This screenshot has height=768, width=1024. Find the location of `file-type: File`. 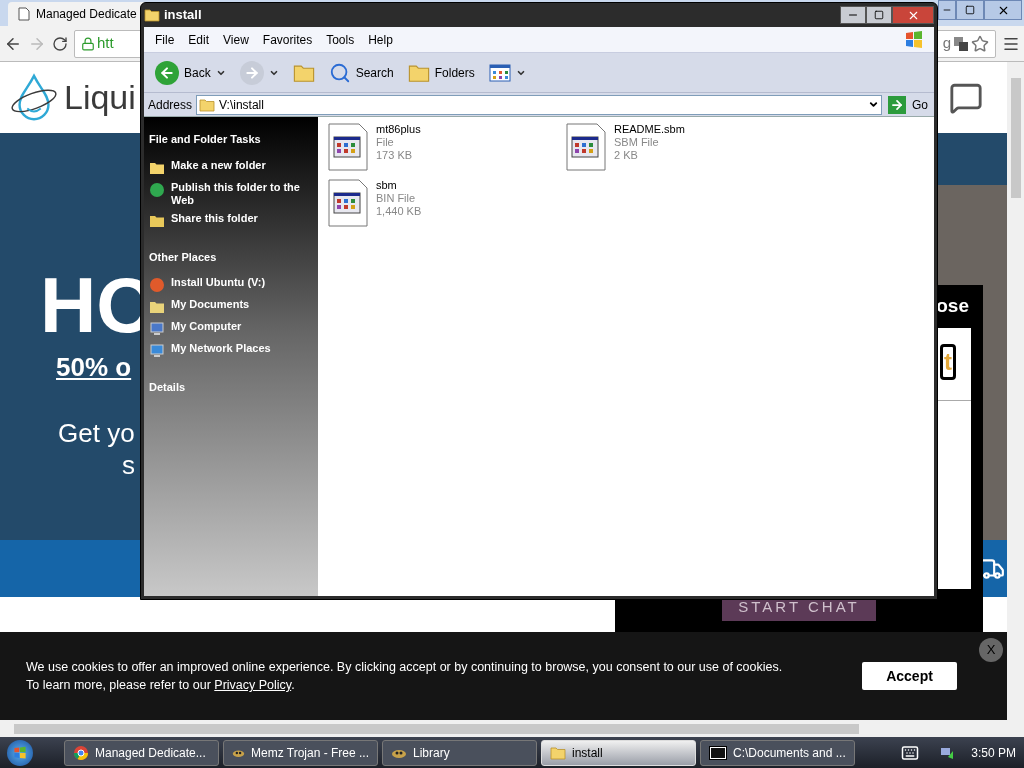

file-type: File is located at coordinates (385, 142).